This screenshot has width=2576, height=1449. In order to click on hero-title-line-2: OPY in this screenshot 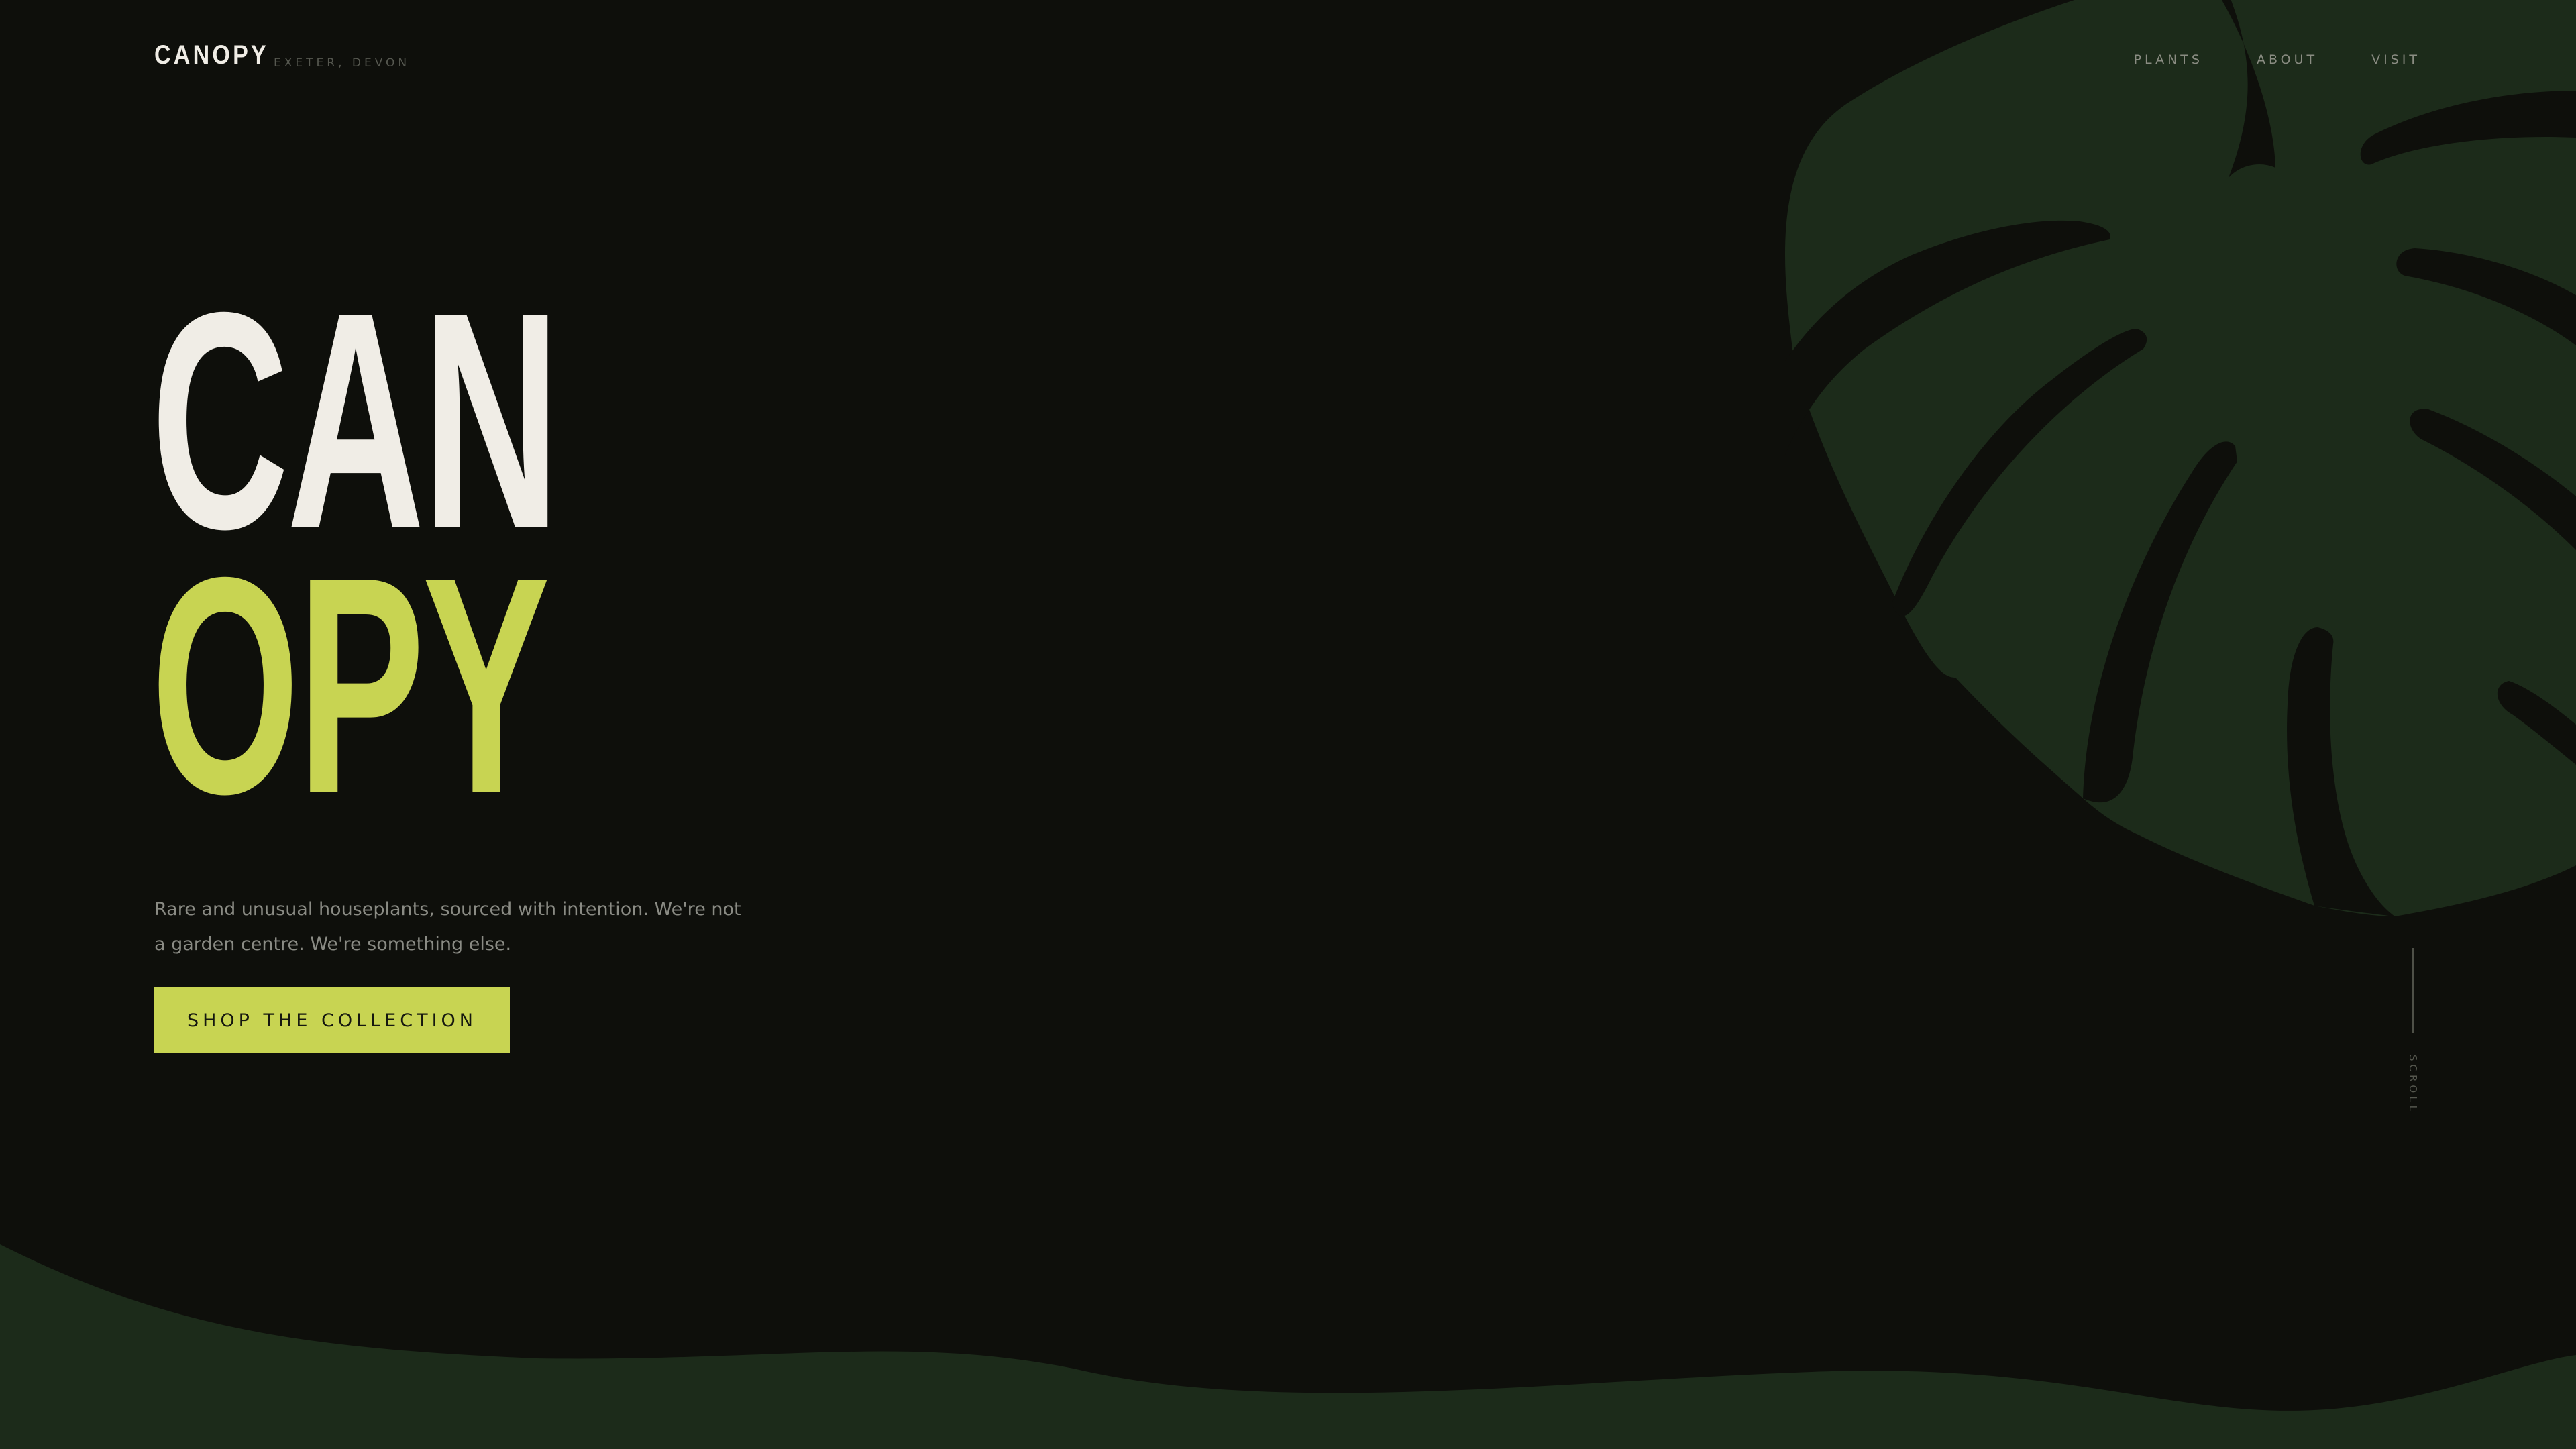, I will do `click(350, 686)`.